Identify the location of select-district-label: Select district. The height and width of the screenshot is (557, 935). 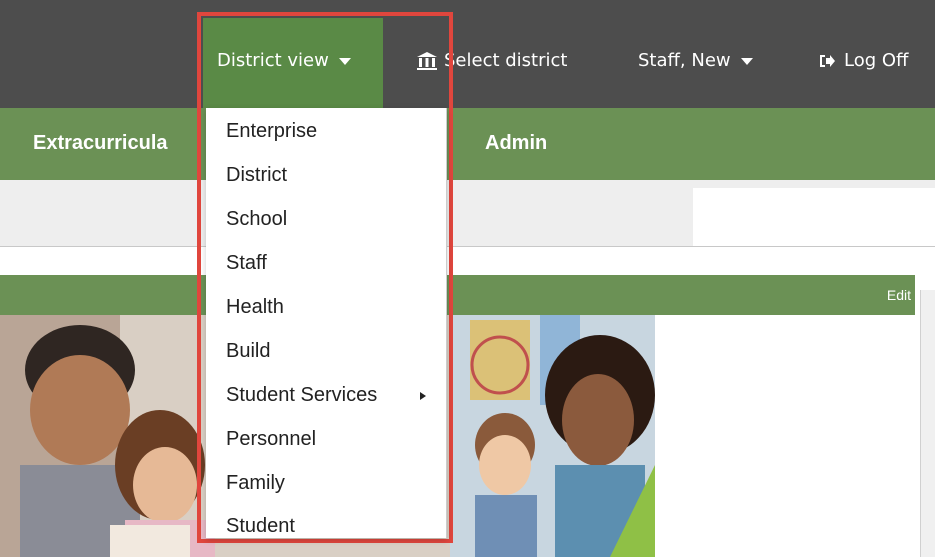
(506, 60).